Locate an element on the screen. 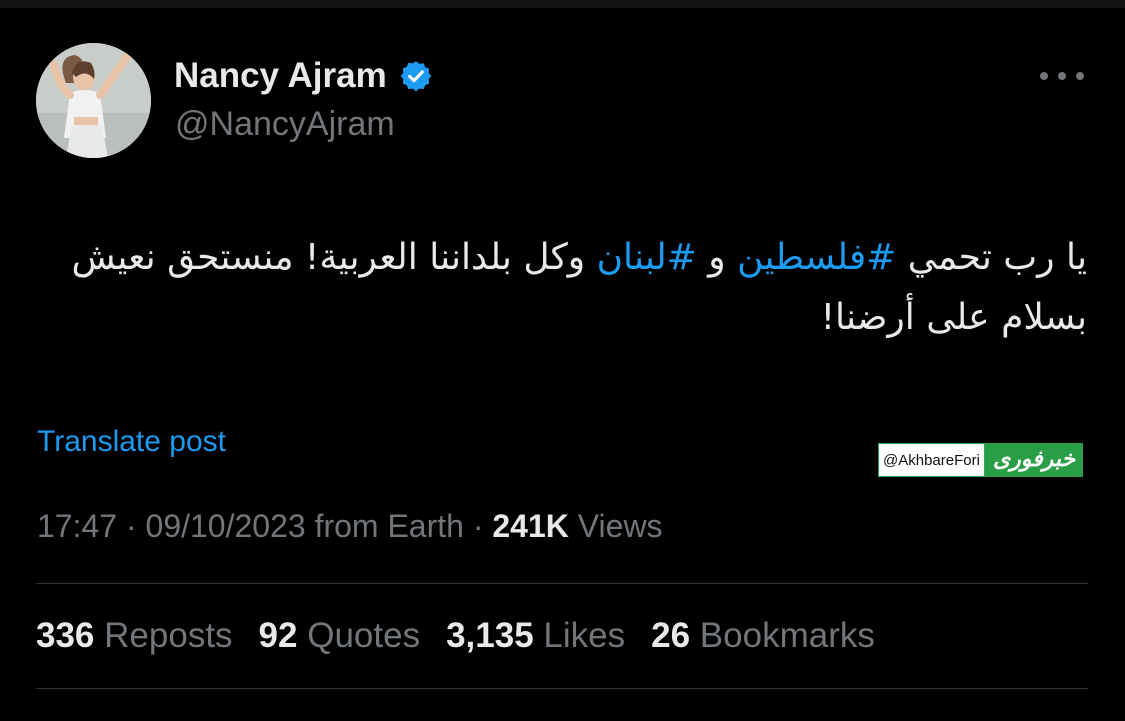 The image size is (1125, 721). quotes-count: 92 is located at coordinates (278, 635).